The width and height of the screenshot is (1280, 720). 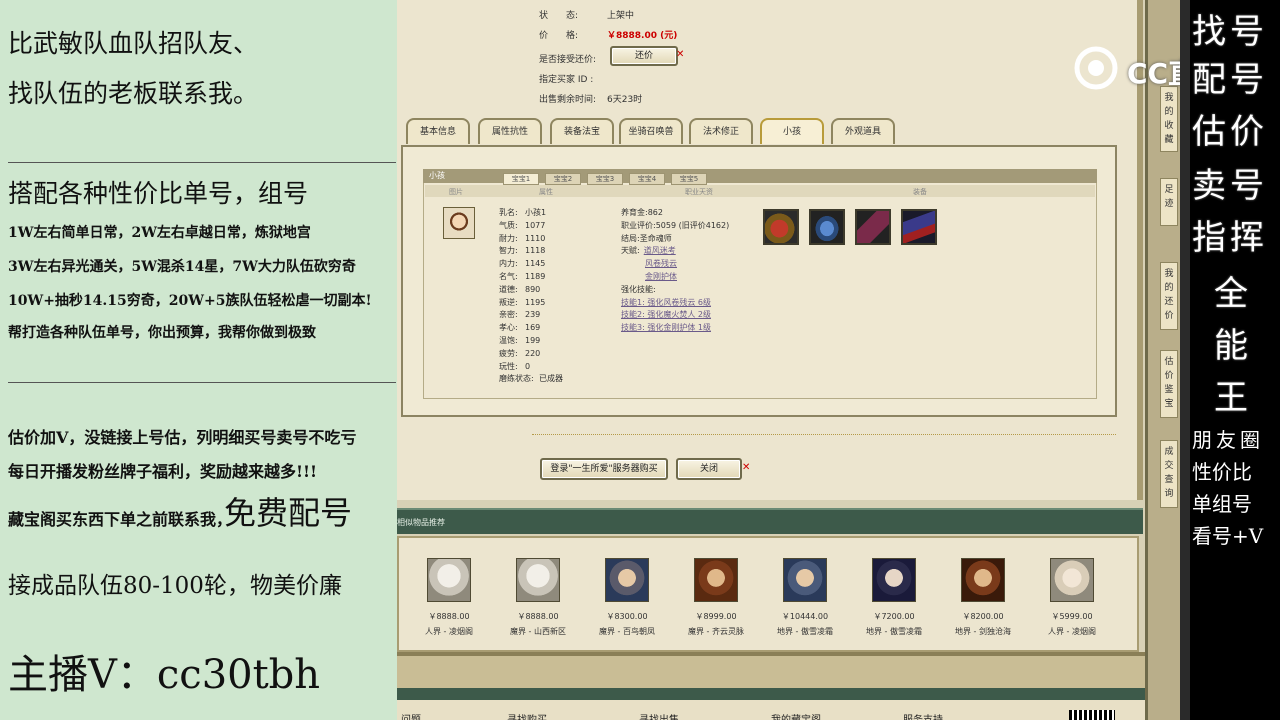 I want to click on recommend-price: ￥8300.00, so click(x=627, y=616).